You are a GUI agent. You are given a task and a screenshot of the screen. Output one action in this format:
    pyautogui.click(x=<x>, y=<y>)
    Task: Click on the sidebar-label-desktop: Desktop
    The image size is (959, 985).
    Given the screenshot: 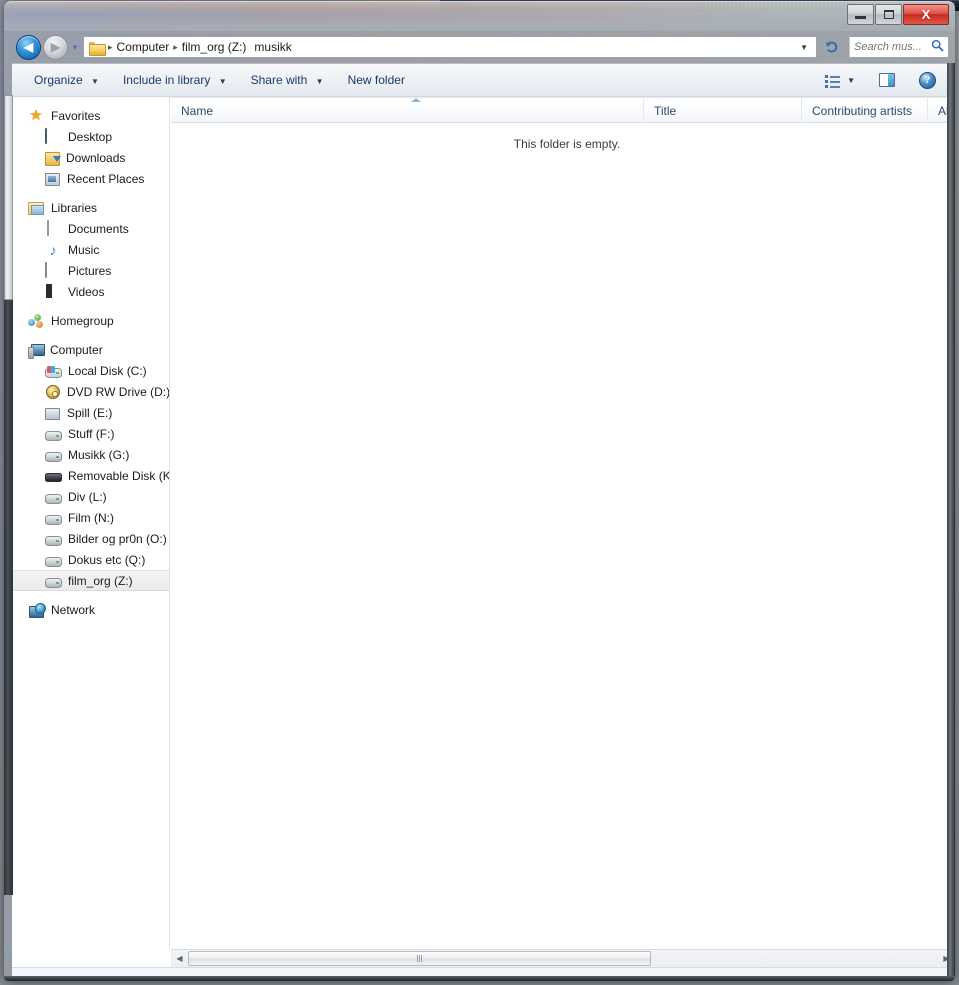 What is the action you would take?
    pyautogui.click(x=90, y=136)
    